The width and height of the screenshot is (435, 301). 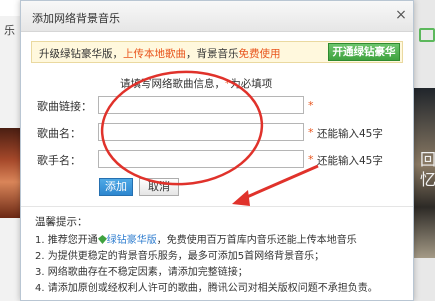 I want to click on cancel-button: 取消, so click(x=159, y=187).